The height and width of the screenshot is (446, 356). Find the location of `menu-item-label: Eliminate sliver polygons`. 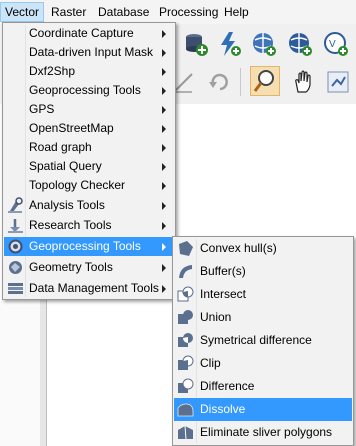

menu-item-label: Eliminate sliver polygons is located at coordinates (266, 432).